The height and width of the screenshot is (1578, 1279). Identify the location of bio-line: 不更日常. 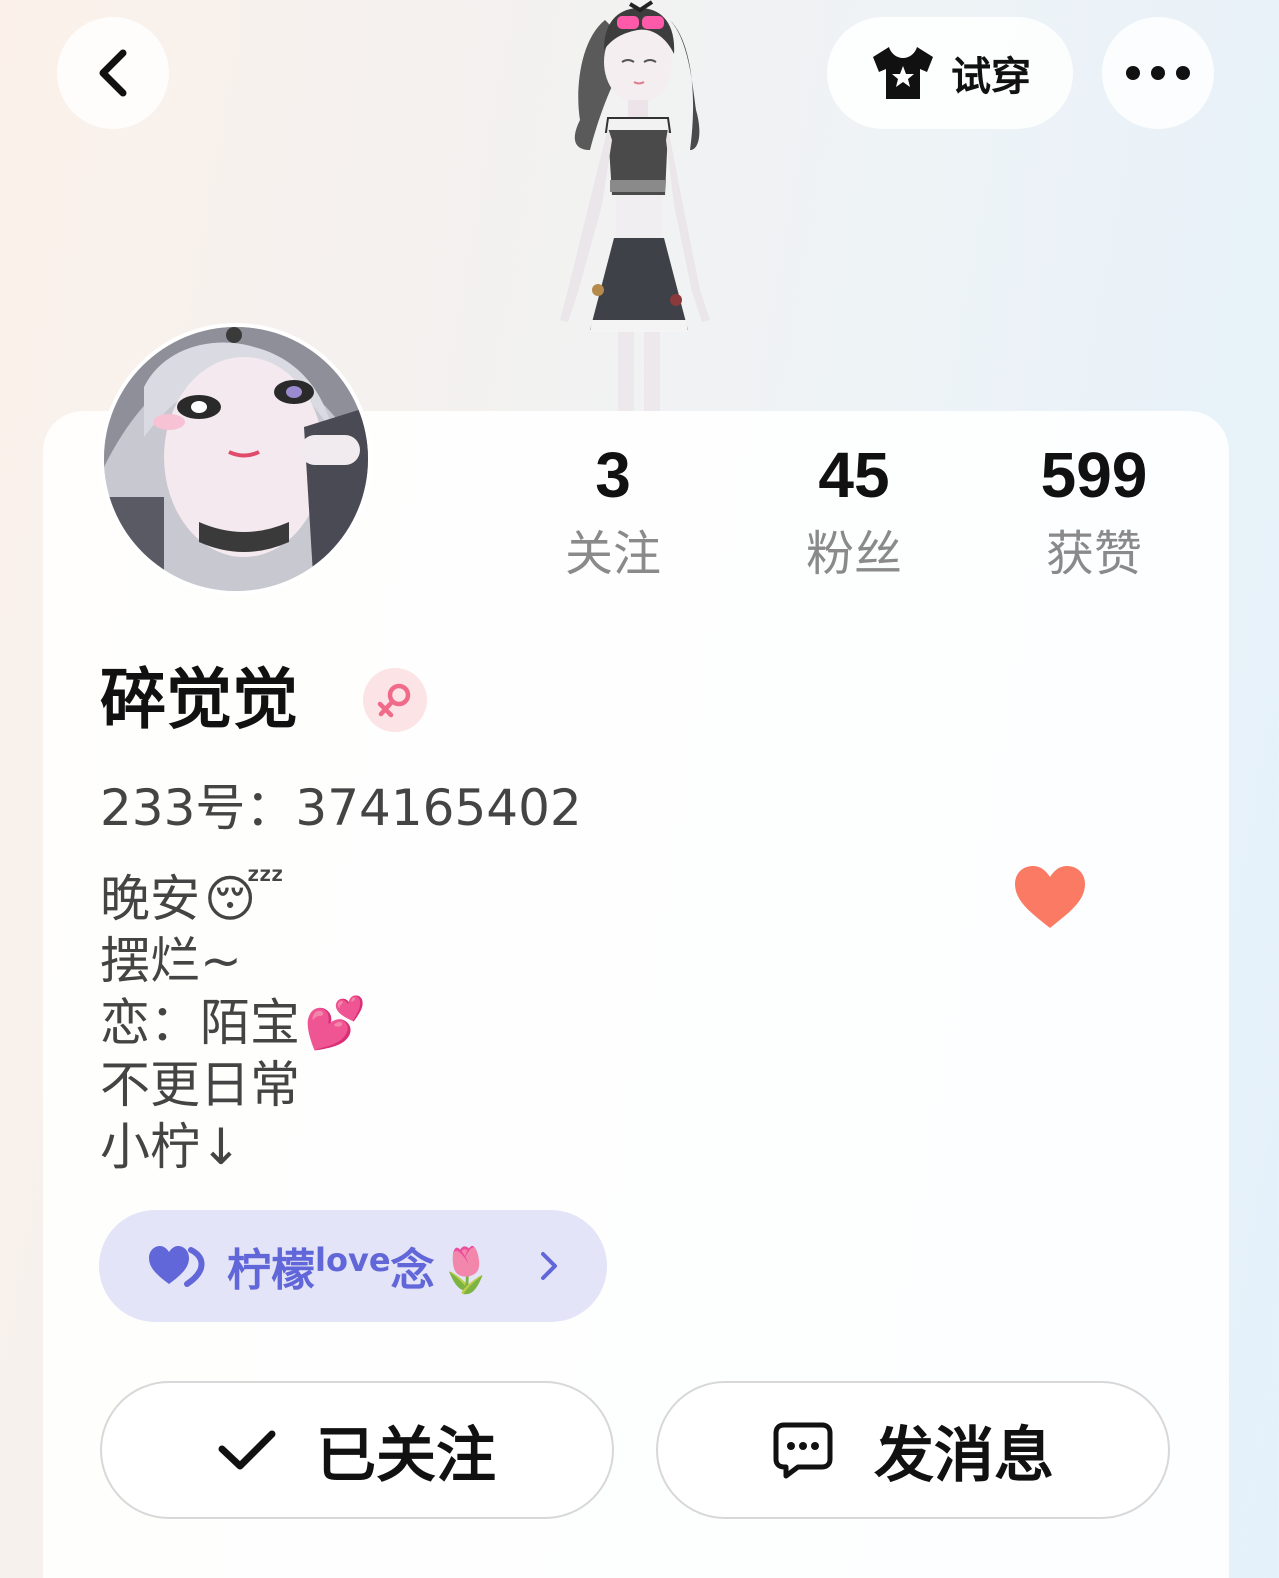
(233, 1085).